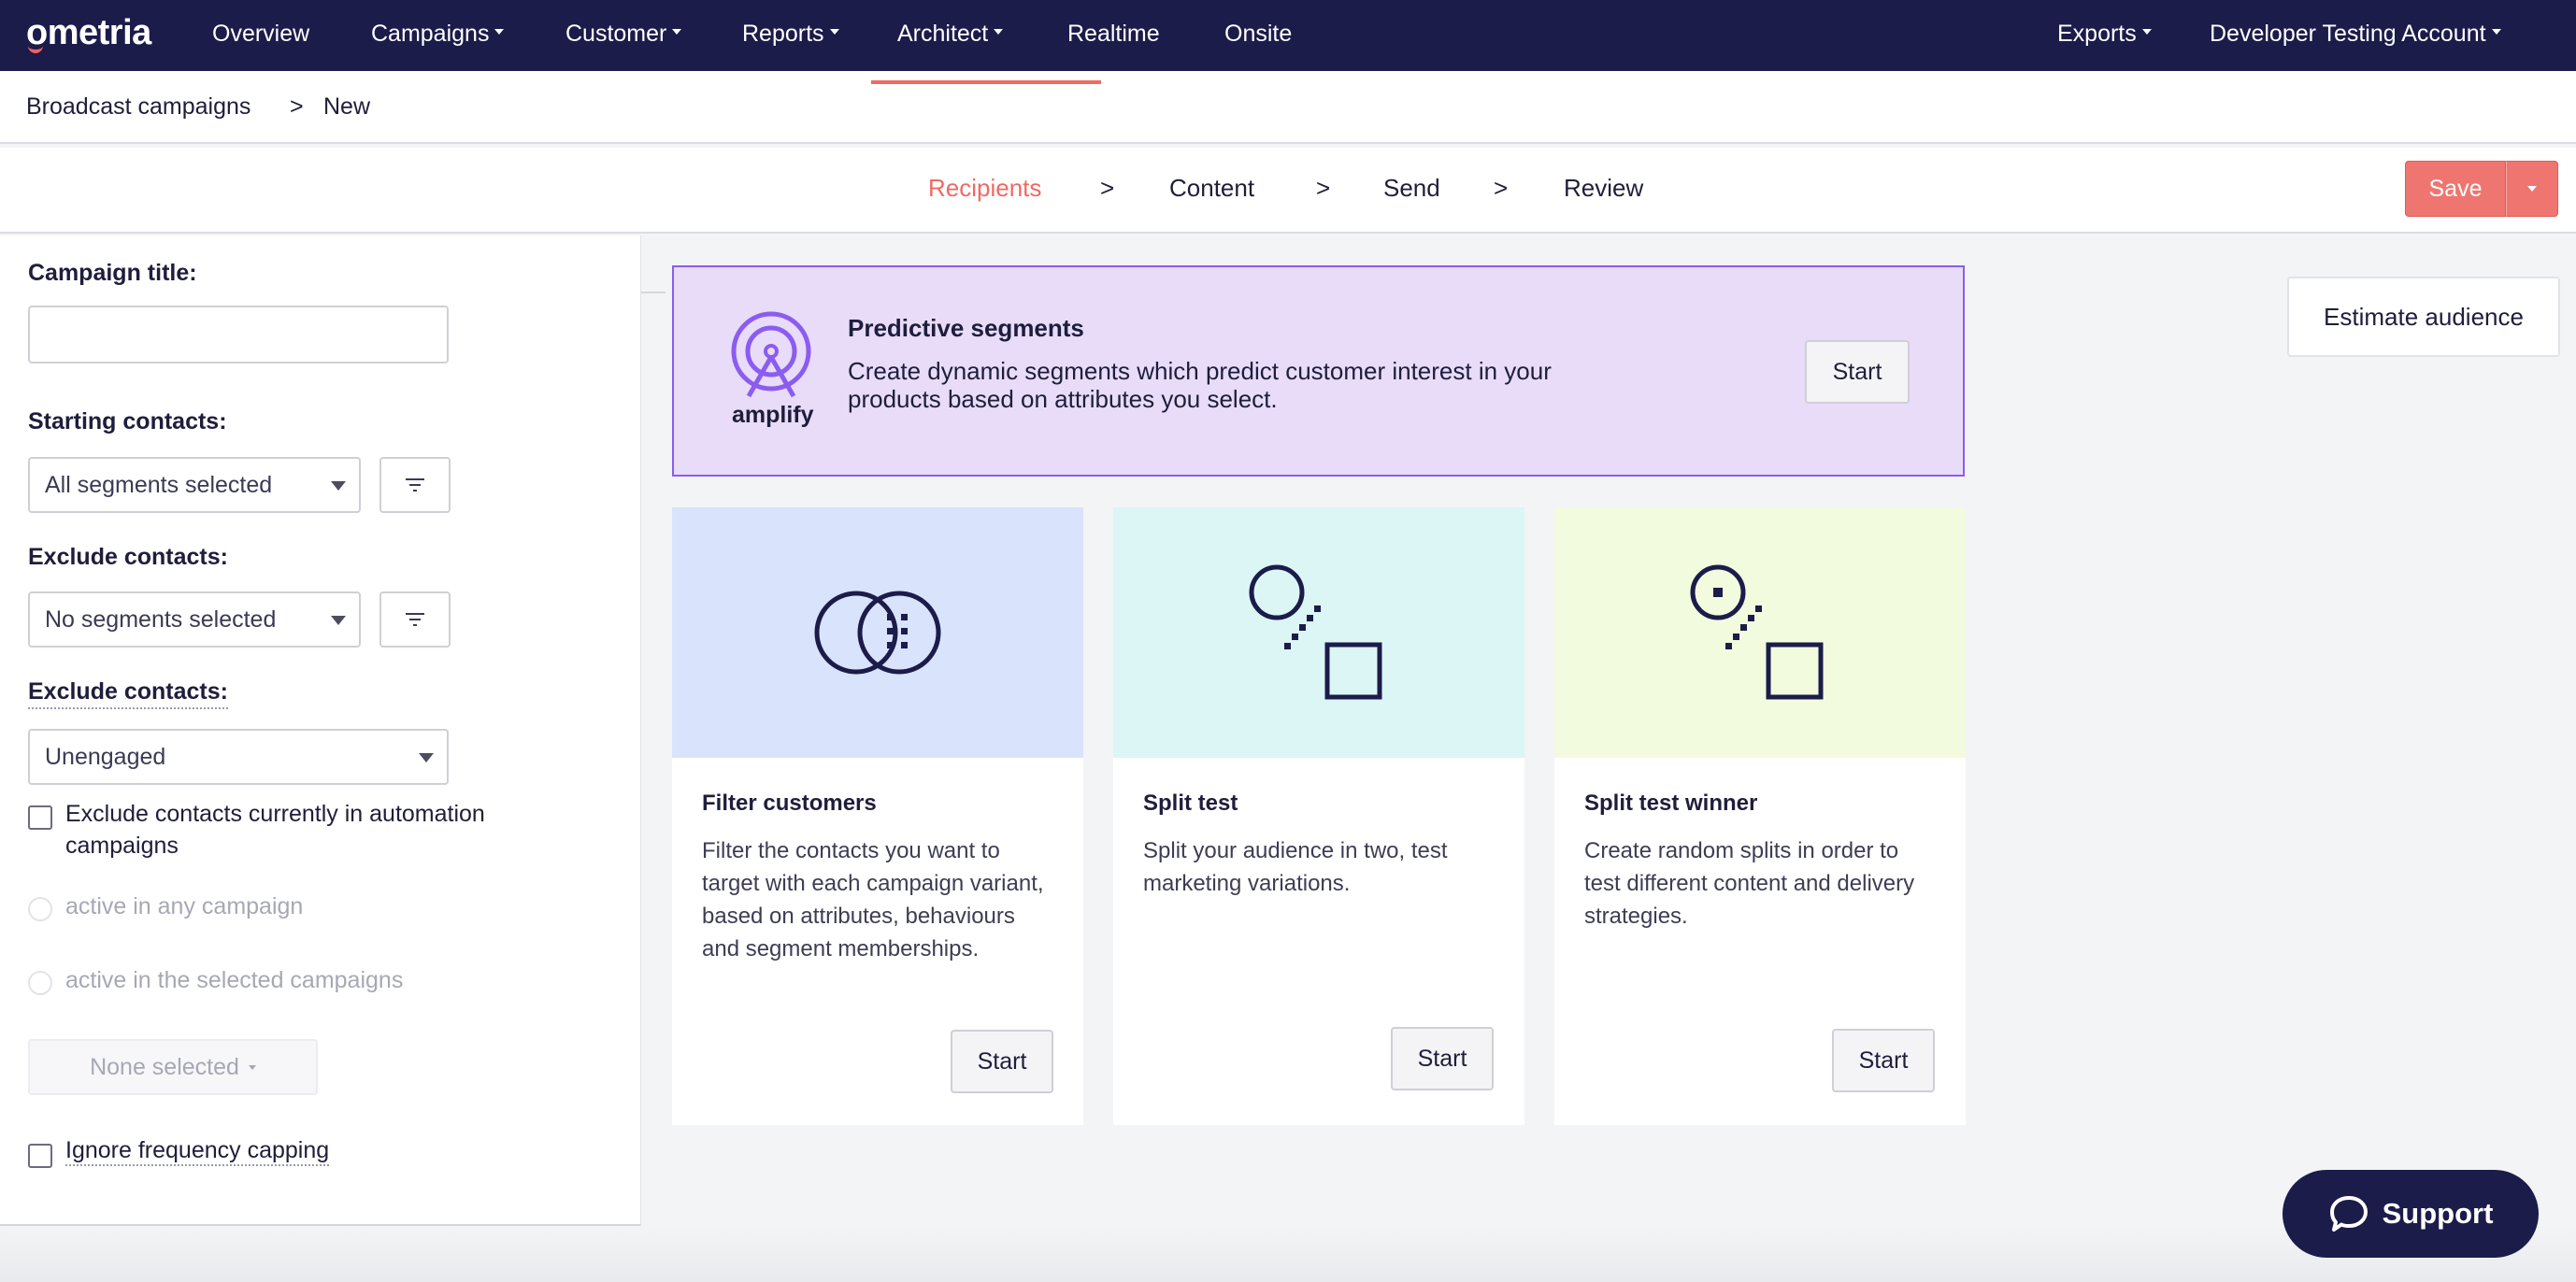 The height and width of the screenshot is (1282, 2576). What do you see at coordinates (1288, 107) in the screenshot?
I see `breadcrumb: Broadcast campaigns > New` at bounding box center [1288, 107].